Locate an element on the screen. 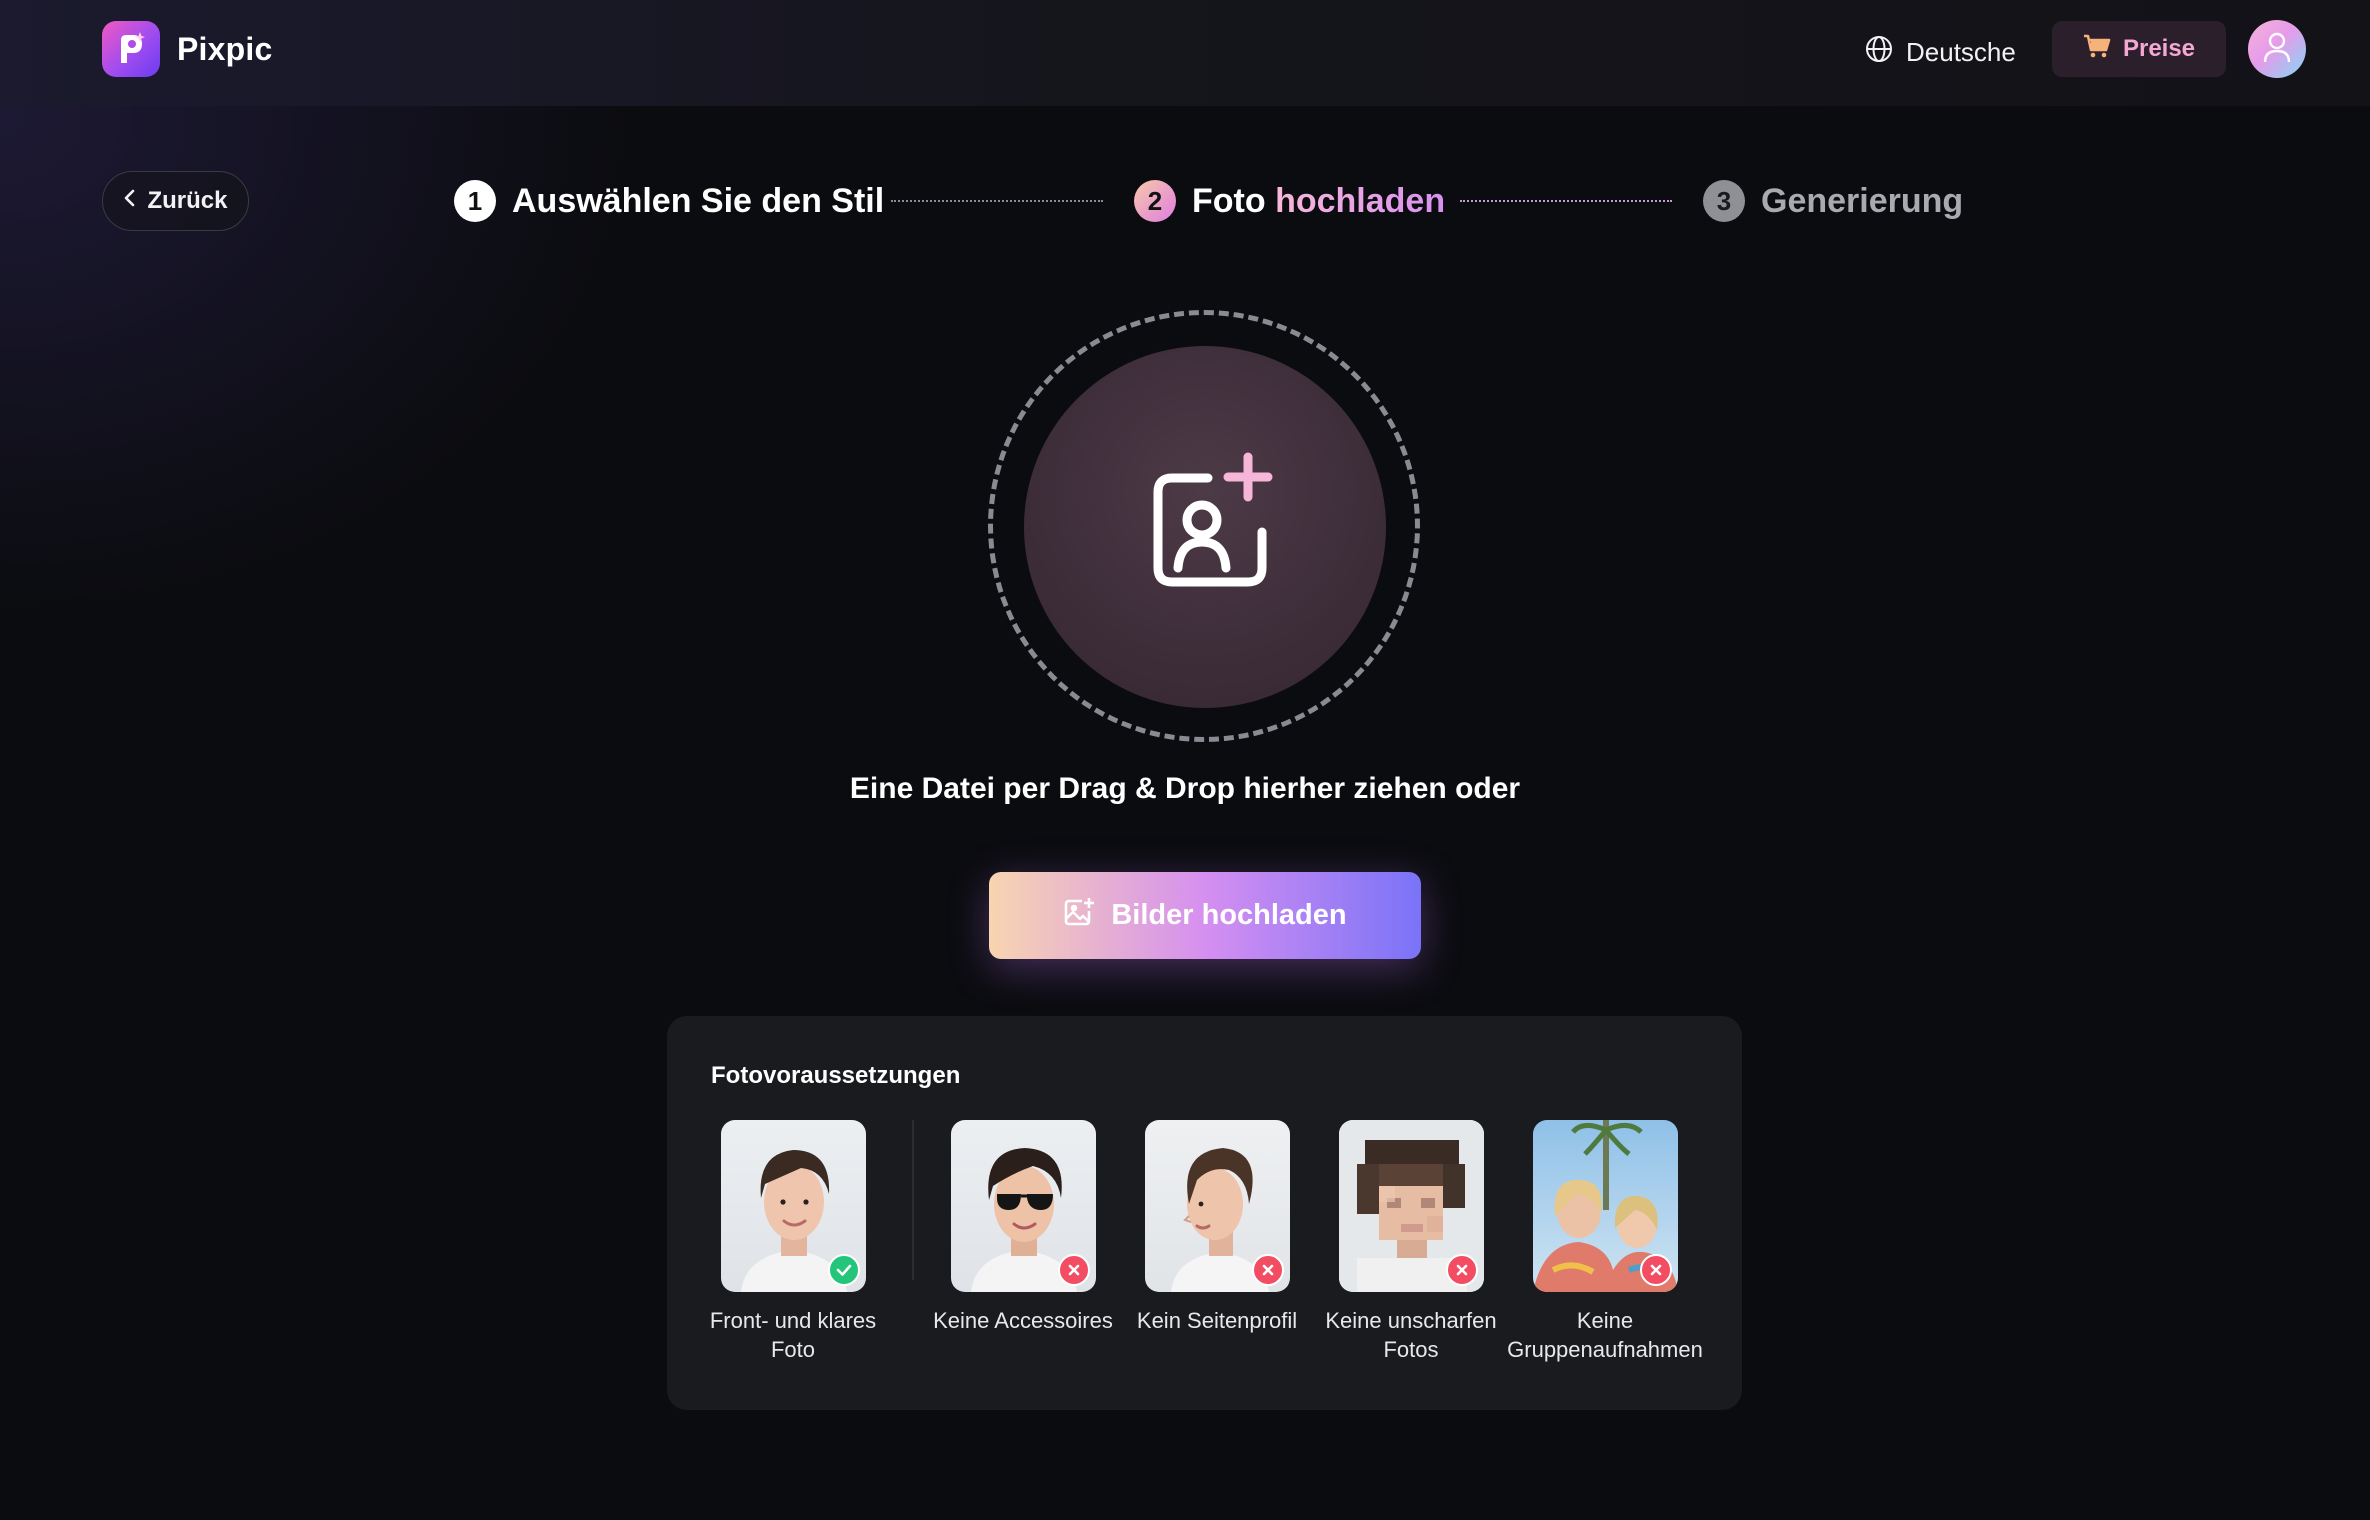  back-label: Zurück is located at coordinates (187, 200).